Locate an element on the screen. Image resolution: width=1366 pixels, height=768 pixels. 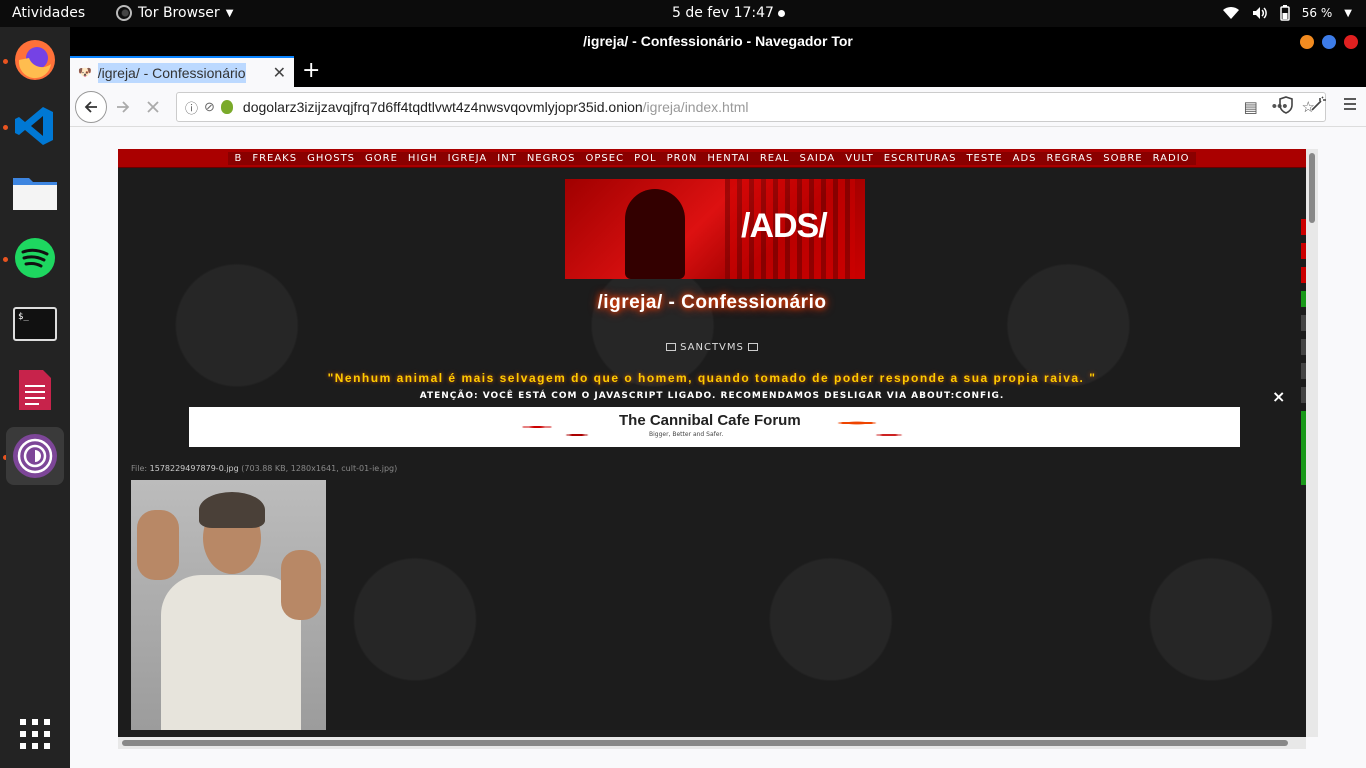
text-editor-icon is located at coordinates (35, 390).